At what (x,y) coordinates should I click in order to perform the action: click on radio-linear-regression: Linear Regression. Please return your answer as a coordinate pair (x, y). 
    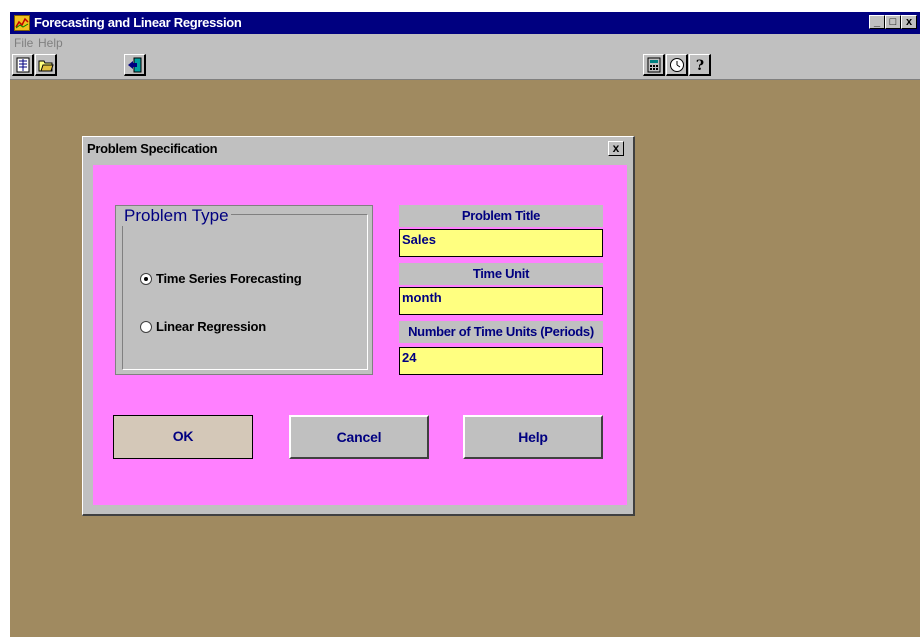
    Looking at the image, I should click on (255, 328).